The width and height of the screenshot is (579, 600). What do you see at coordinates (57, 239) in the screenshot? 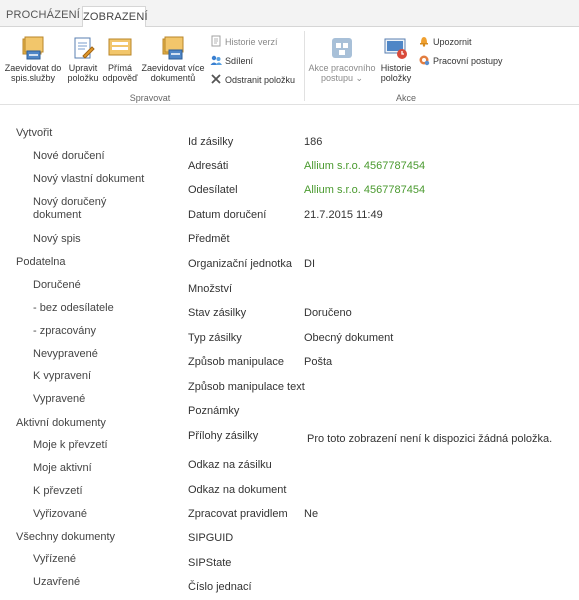
I see `nav-item-new-file: Nový spis` at bounding box center [57, 239].